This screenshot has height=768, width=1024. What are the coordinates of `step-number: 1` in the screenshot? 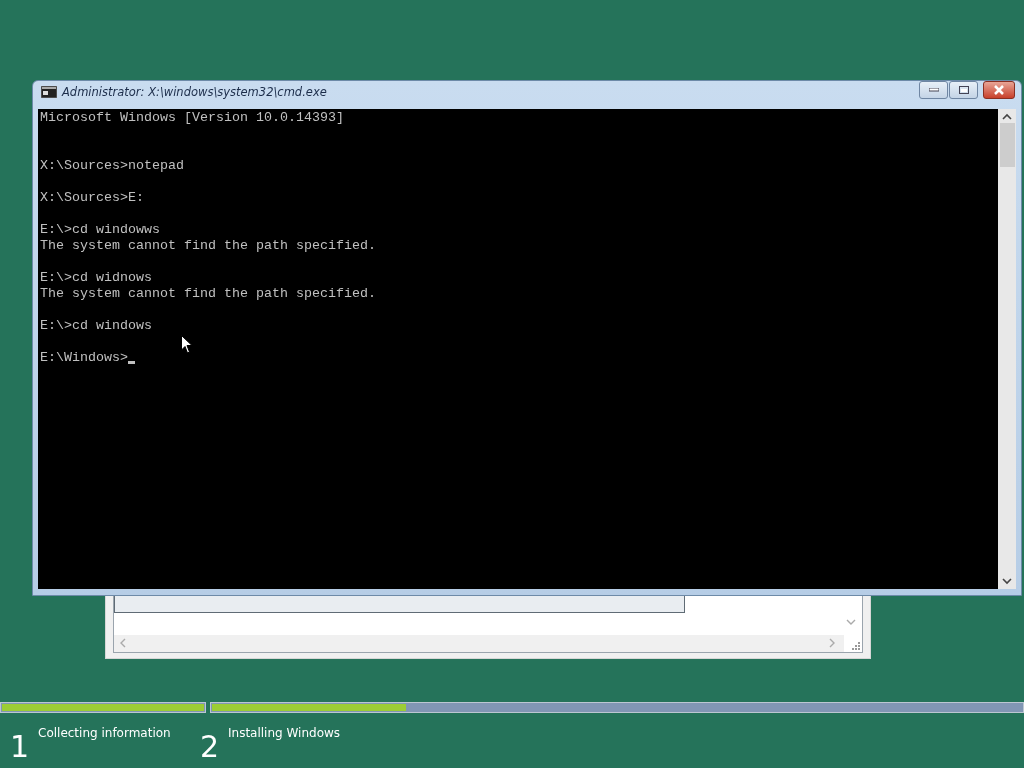 It's located at (20, 747).